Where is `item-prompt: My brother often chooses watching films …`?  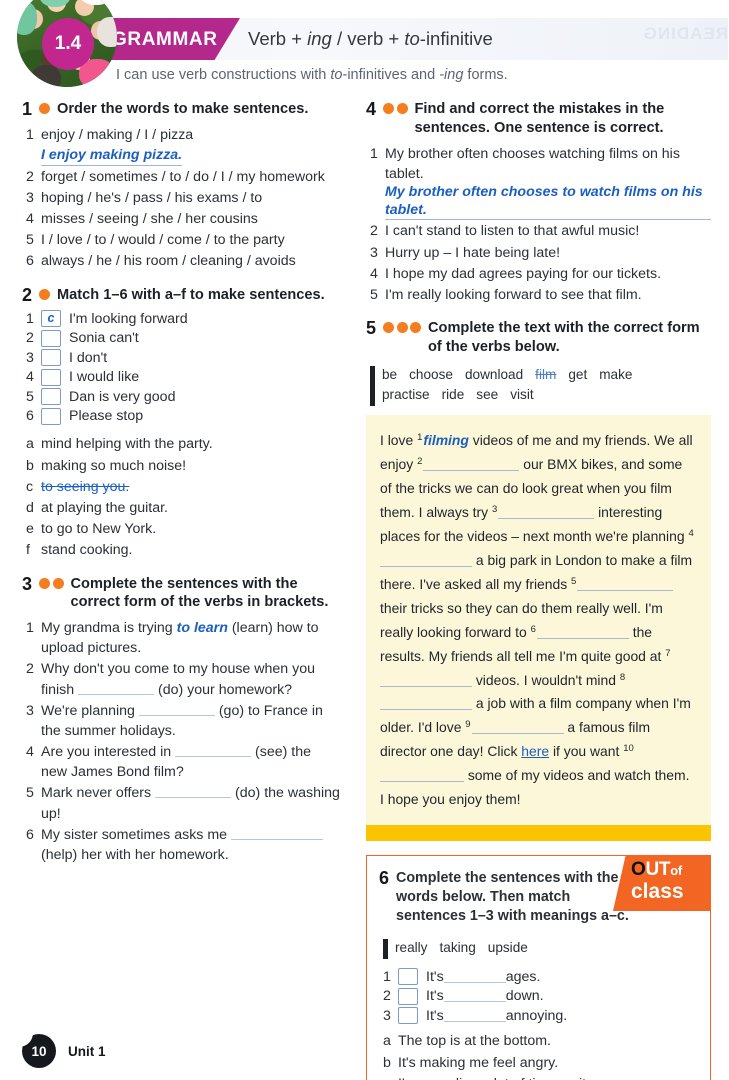 item-prompt: My brother often chooses watching films … is located at coordinates (532, 163).